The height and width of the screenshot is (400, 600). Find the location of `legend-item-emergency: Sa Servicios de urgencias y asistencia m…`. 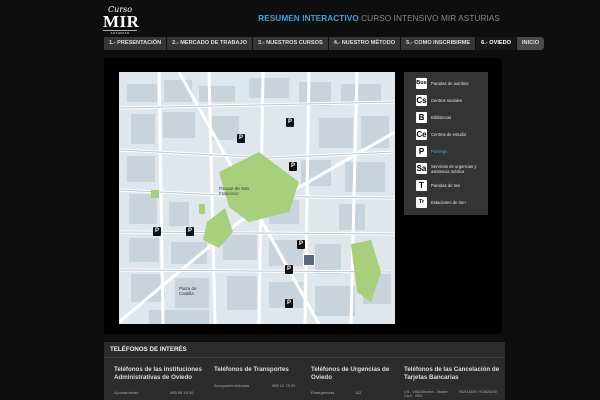

legend-item-emergency: Sa Servicios de urgencias y asistencia m… is located at coordinates (453, 168).